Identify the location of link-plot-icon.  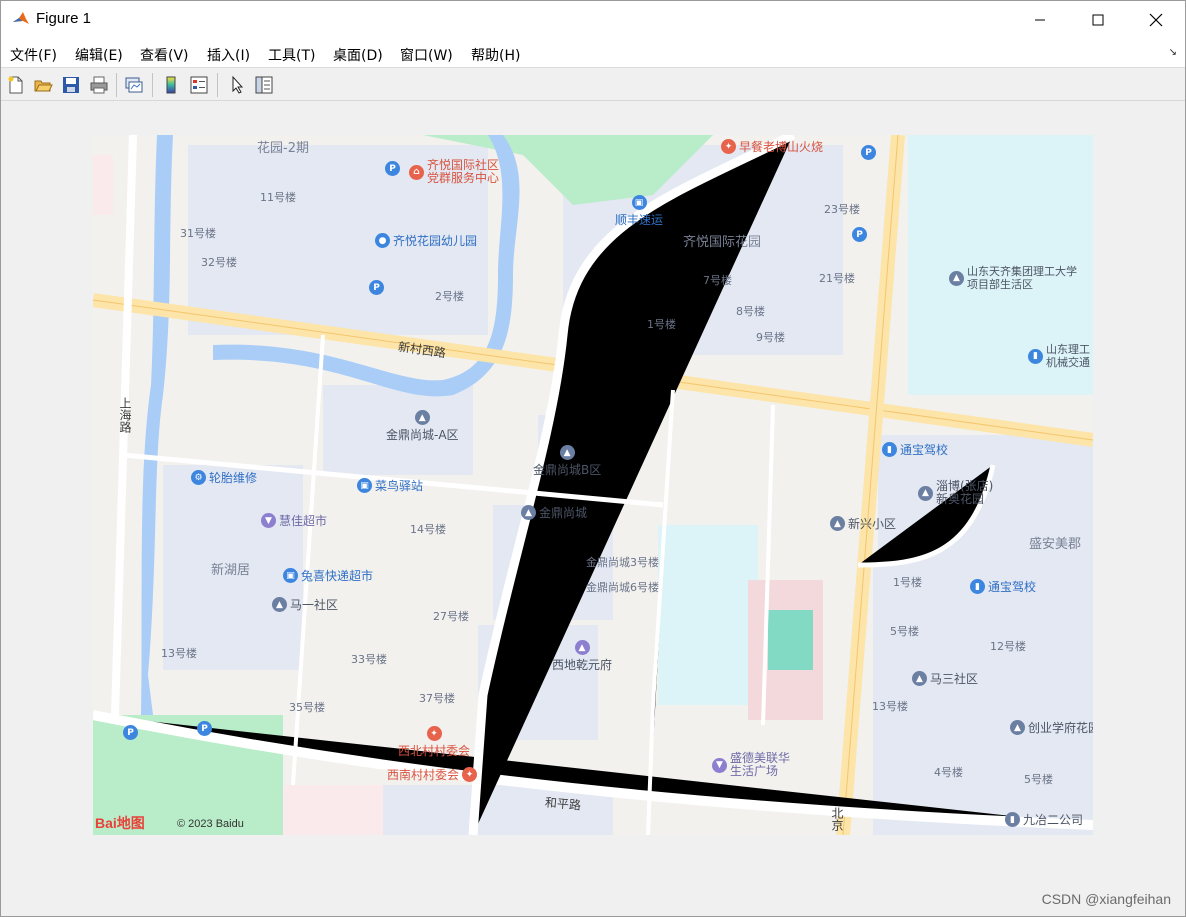
(134, 85).